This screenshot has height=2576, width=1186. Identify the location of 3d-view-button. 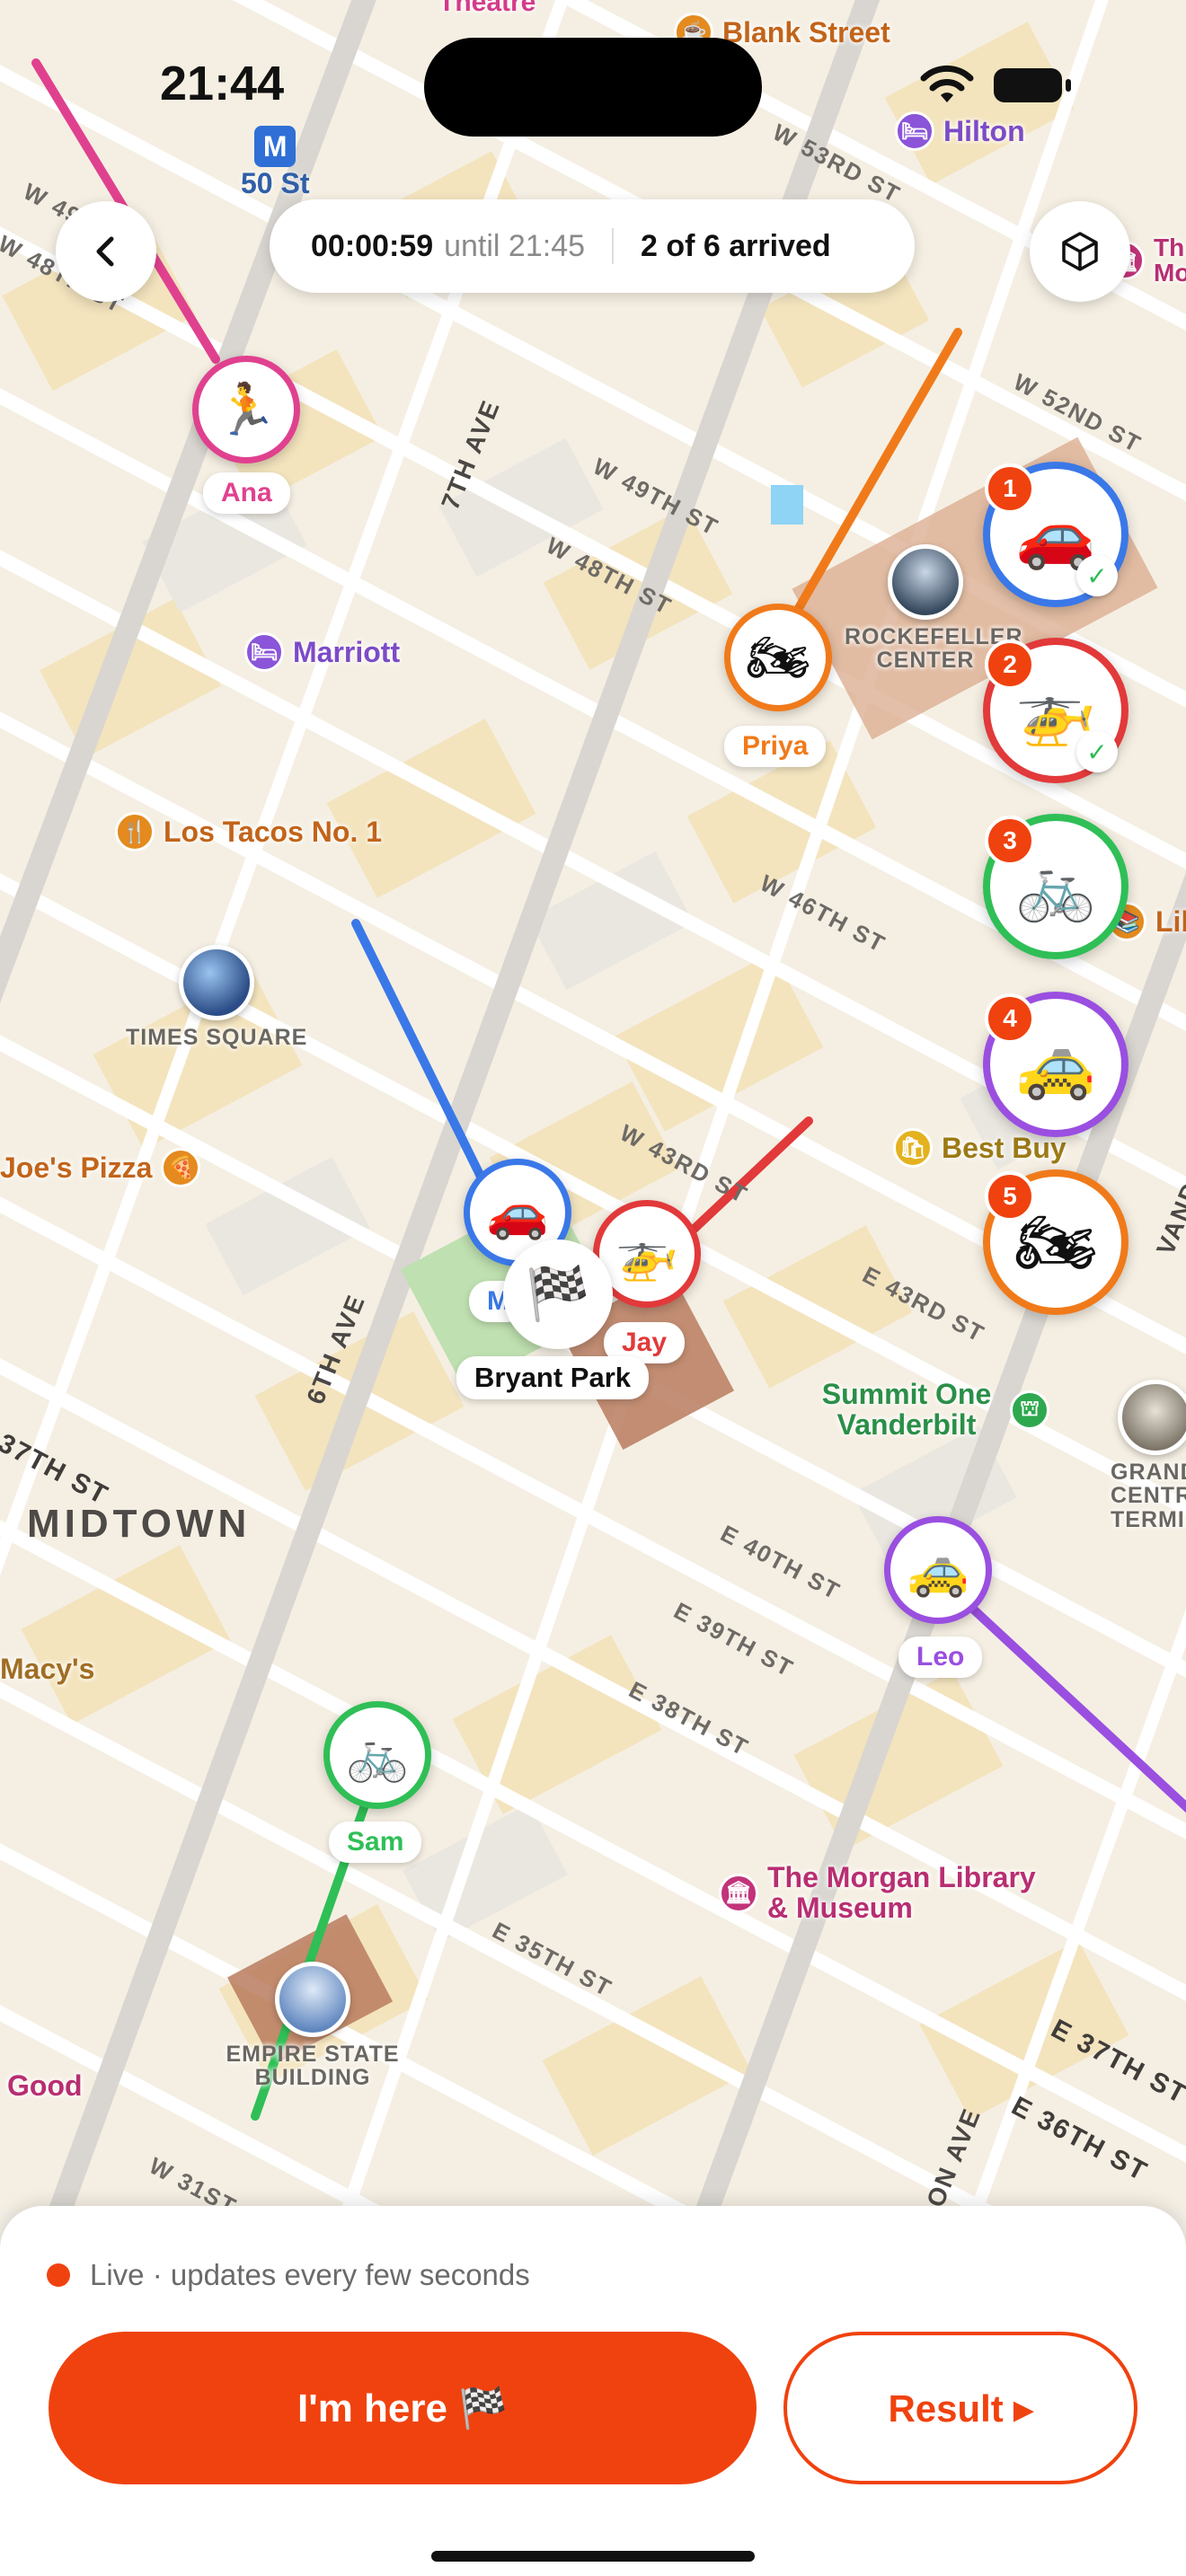
(1080, 251).